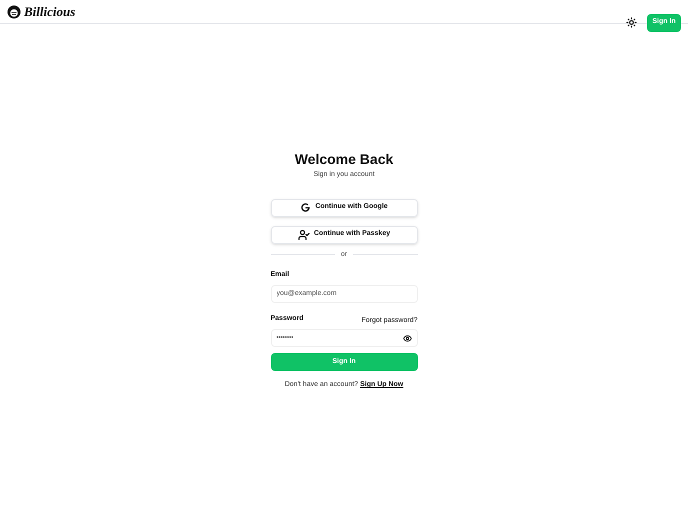 Image resolution: width=688 pixels, height=512 pixels. What do you see at coordinates (344, 159) in the screenshot?
I see `page-title: Welcome Back` at bounding box center [344, 159].